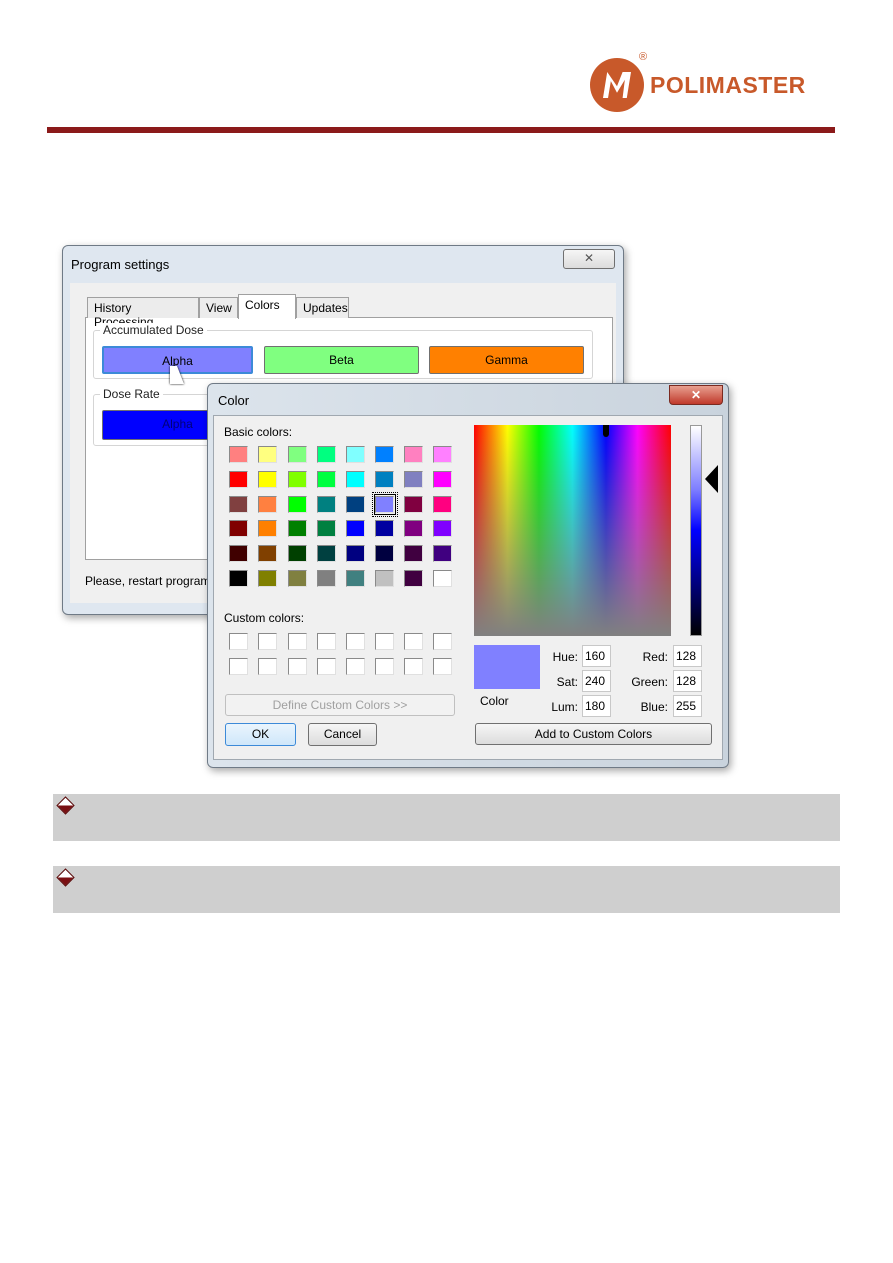 This screenshot has width=893, height=1263. I want to click on add-to-custom-colors-button: Add to Custom Colors, so click(593, 734).